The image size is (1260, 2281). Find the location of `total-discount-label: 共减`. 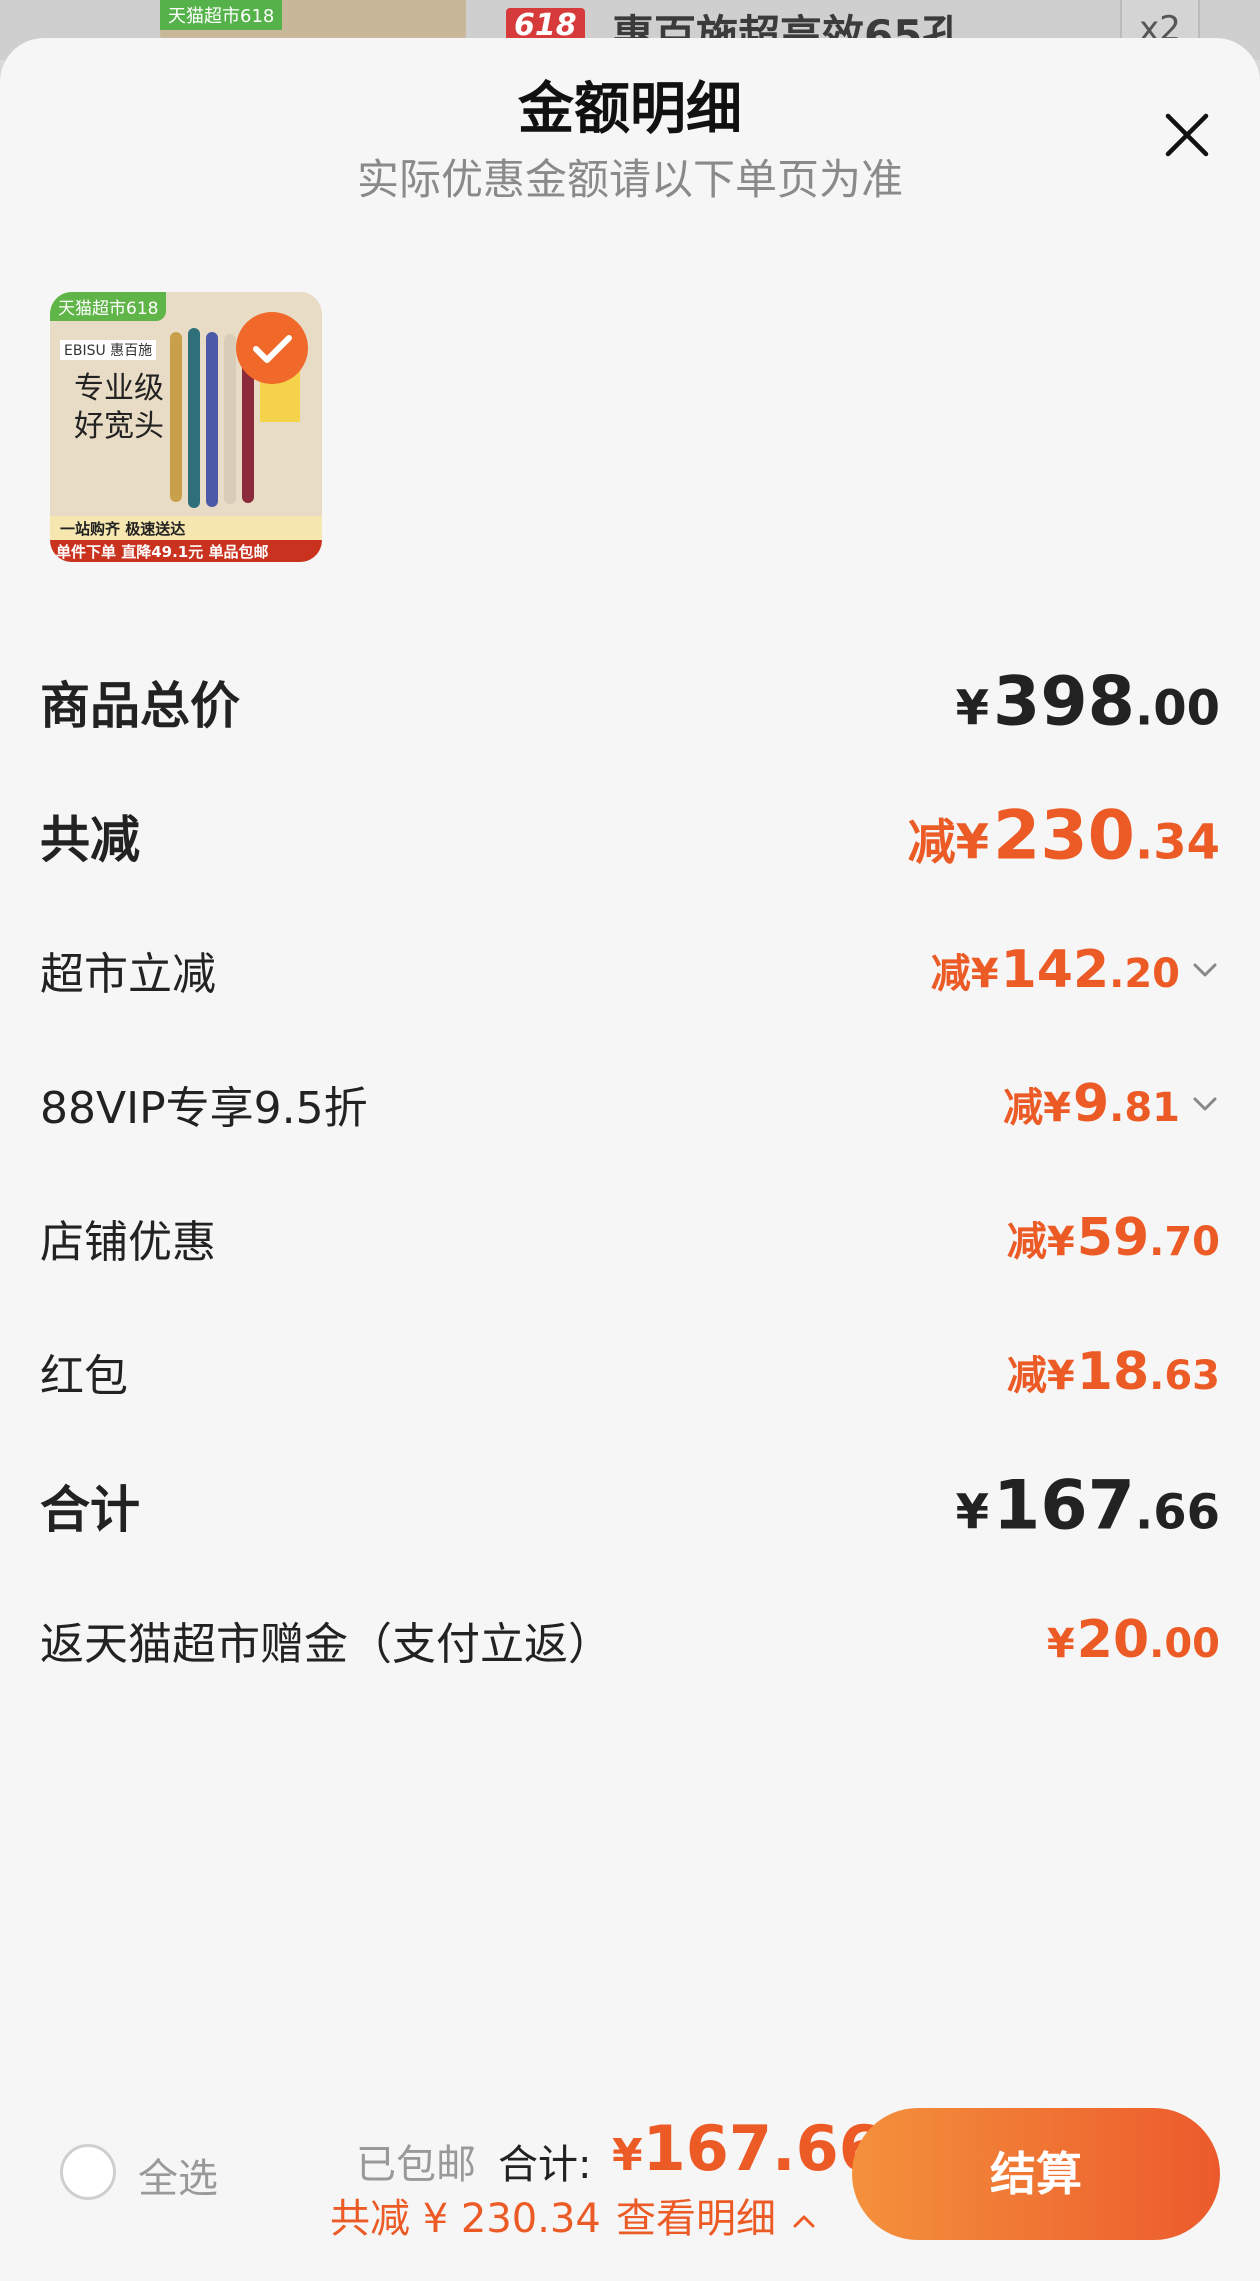

total-discount-label: 共减 is located at coordinates (90, 840).